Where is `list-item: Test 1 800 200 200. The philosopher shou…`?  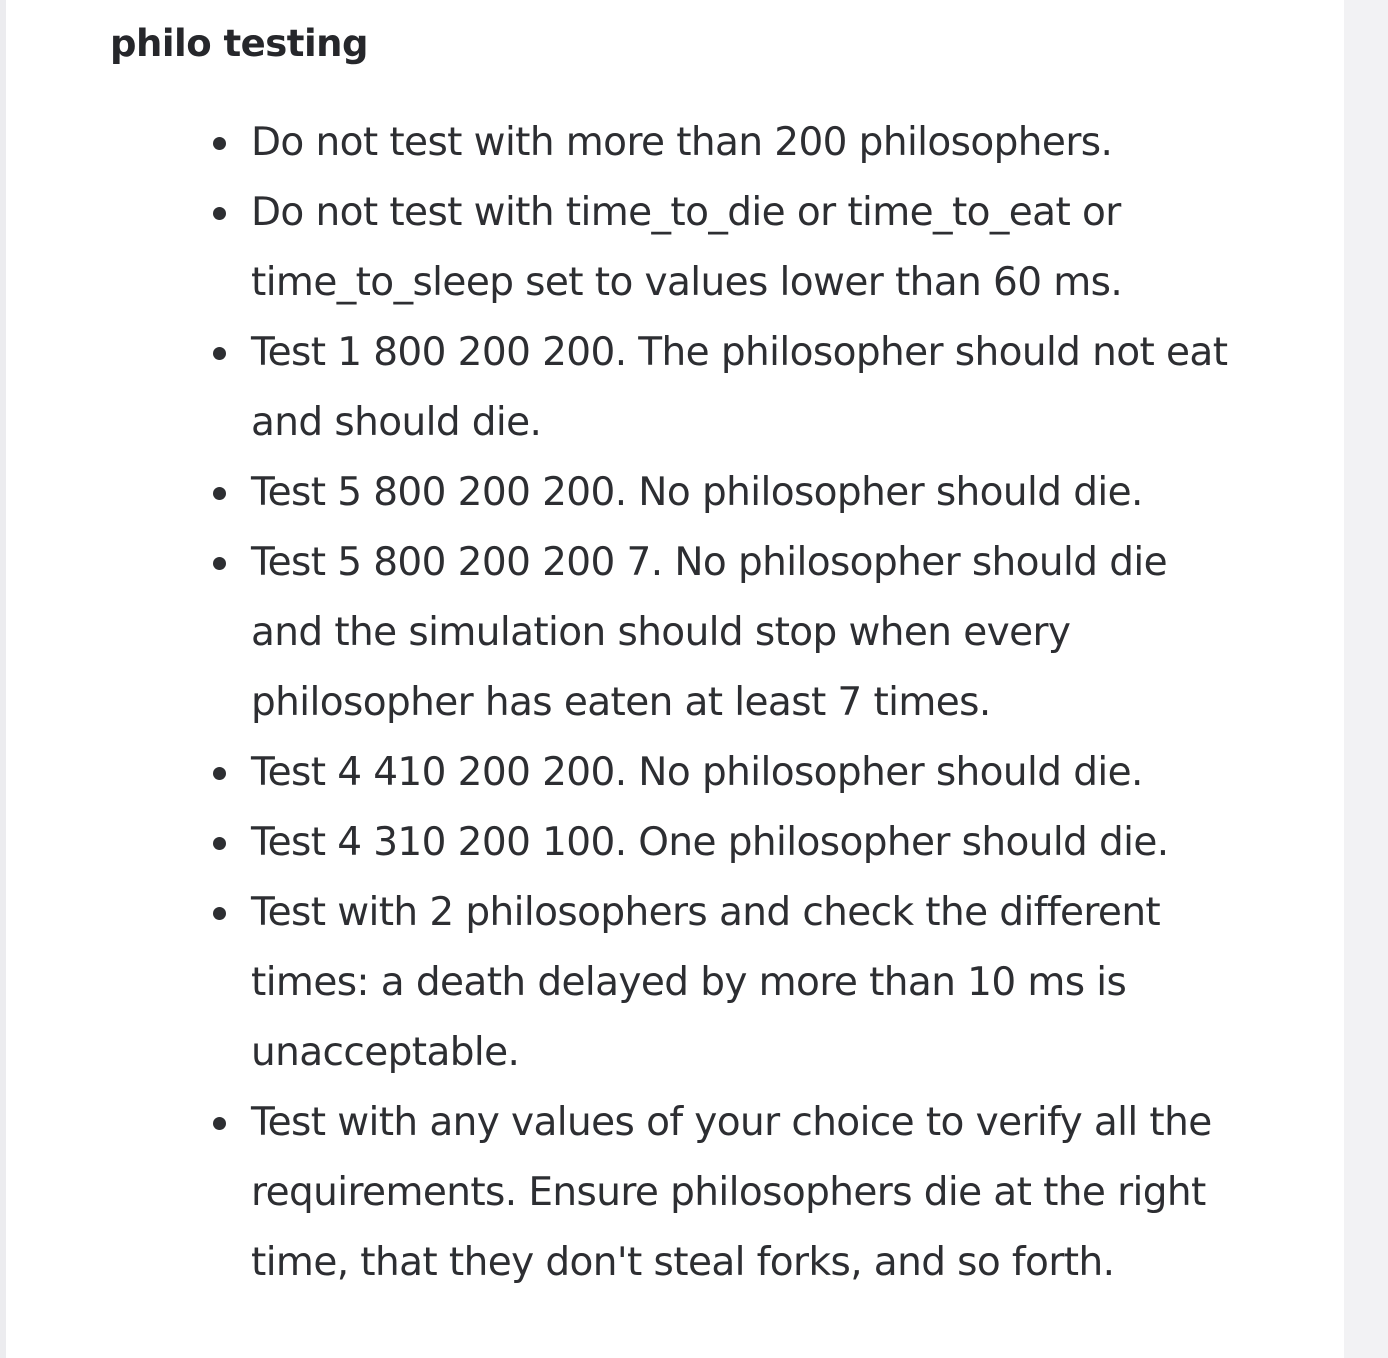
list-item: Test 1 800 200 200. The philosopher shou… is located at coordinates (722, 388).